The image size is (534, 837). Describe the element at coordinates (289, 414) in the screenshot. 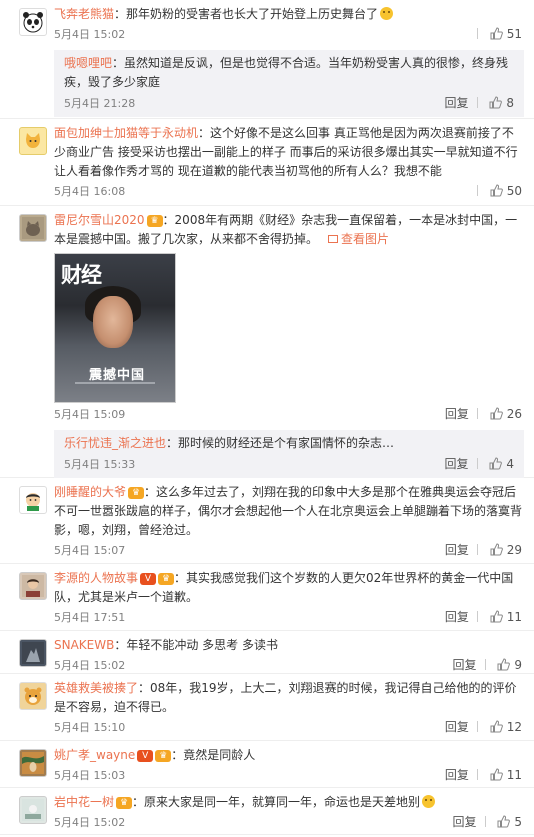

I see `comment-meta: 5月4日 15:09 回复 26` at that location.